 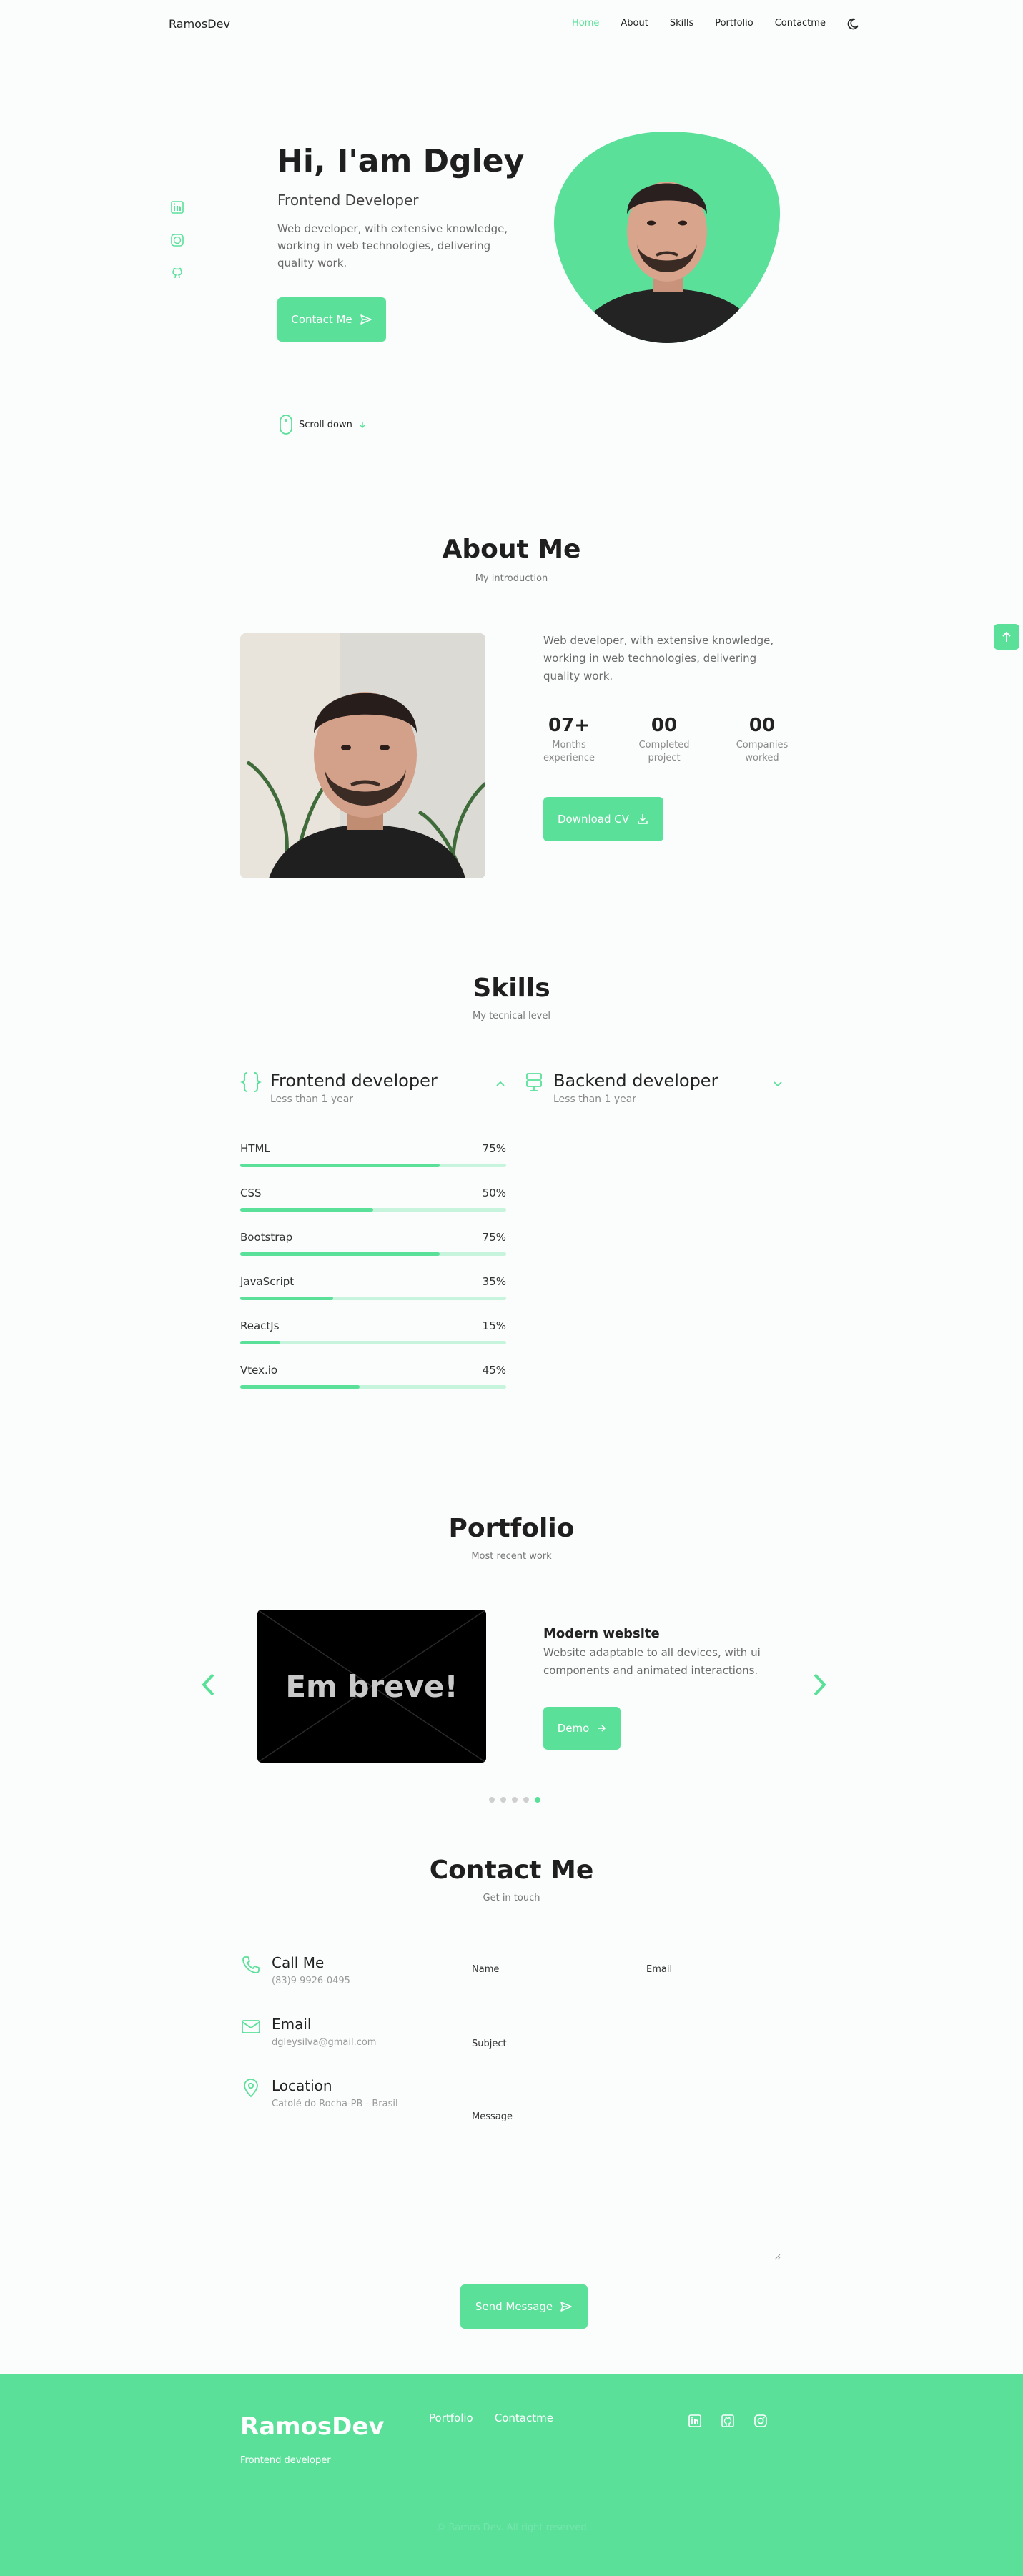 I want to click on nav-portfolio: Portfolio, so click(x=734, y=24).